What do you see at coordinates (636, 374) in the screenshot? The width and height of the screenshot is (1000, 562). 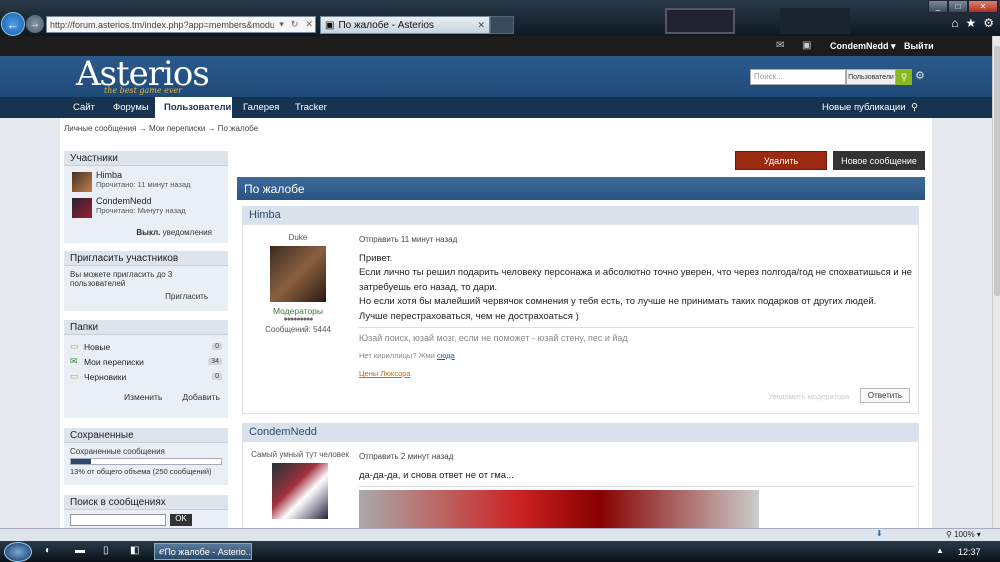 I see `signature-link-prices: Цены Люксора` at bounding box center [636, 374].